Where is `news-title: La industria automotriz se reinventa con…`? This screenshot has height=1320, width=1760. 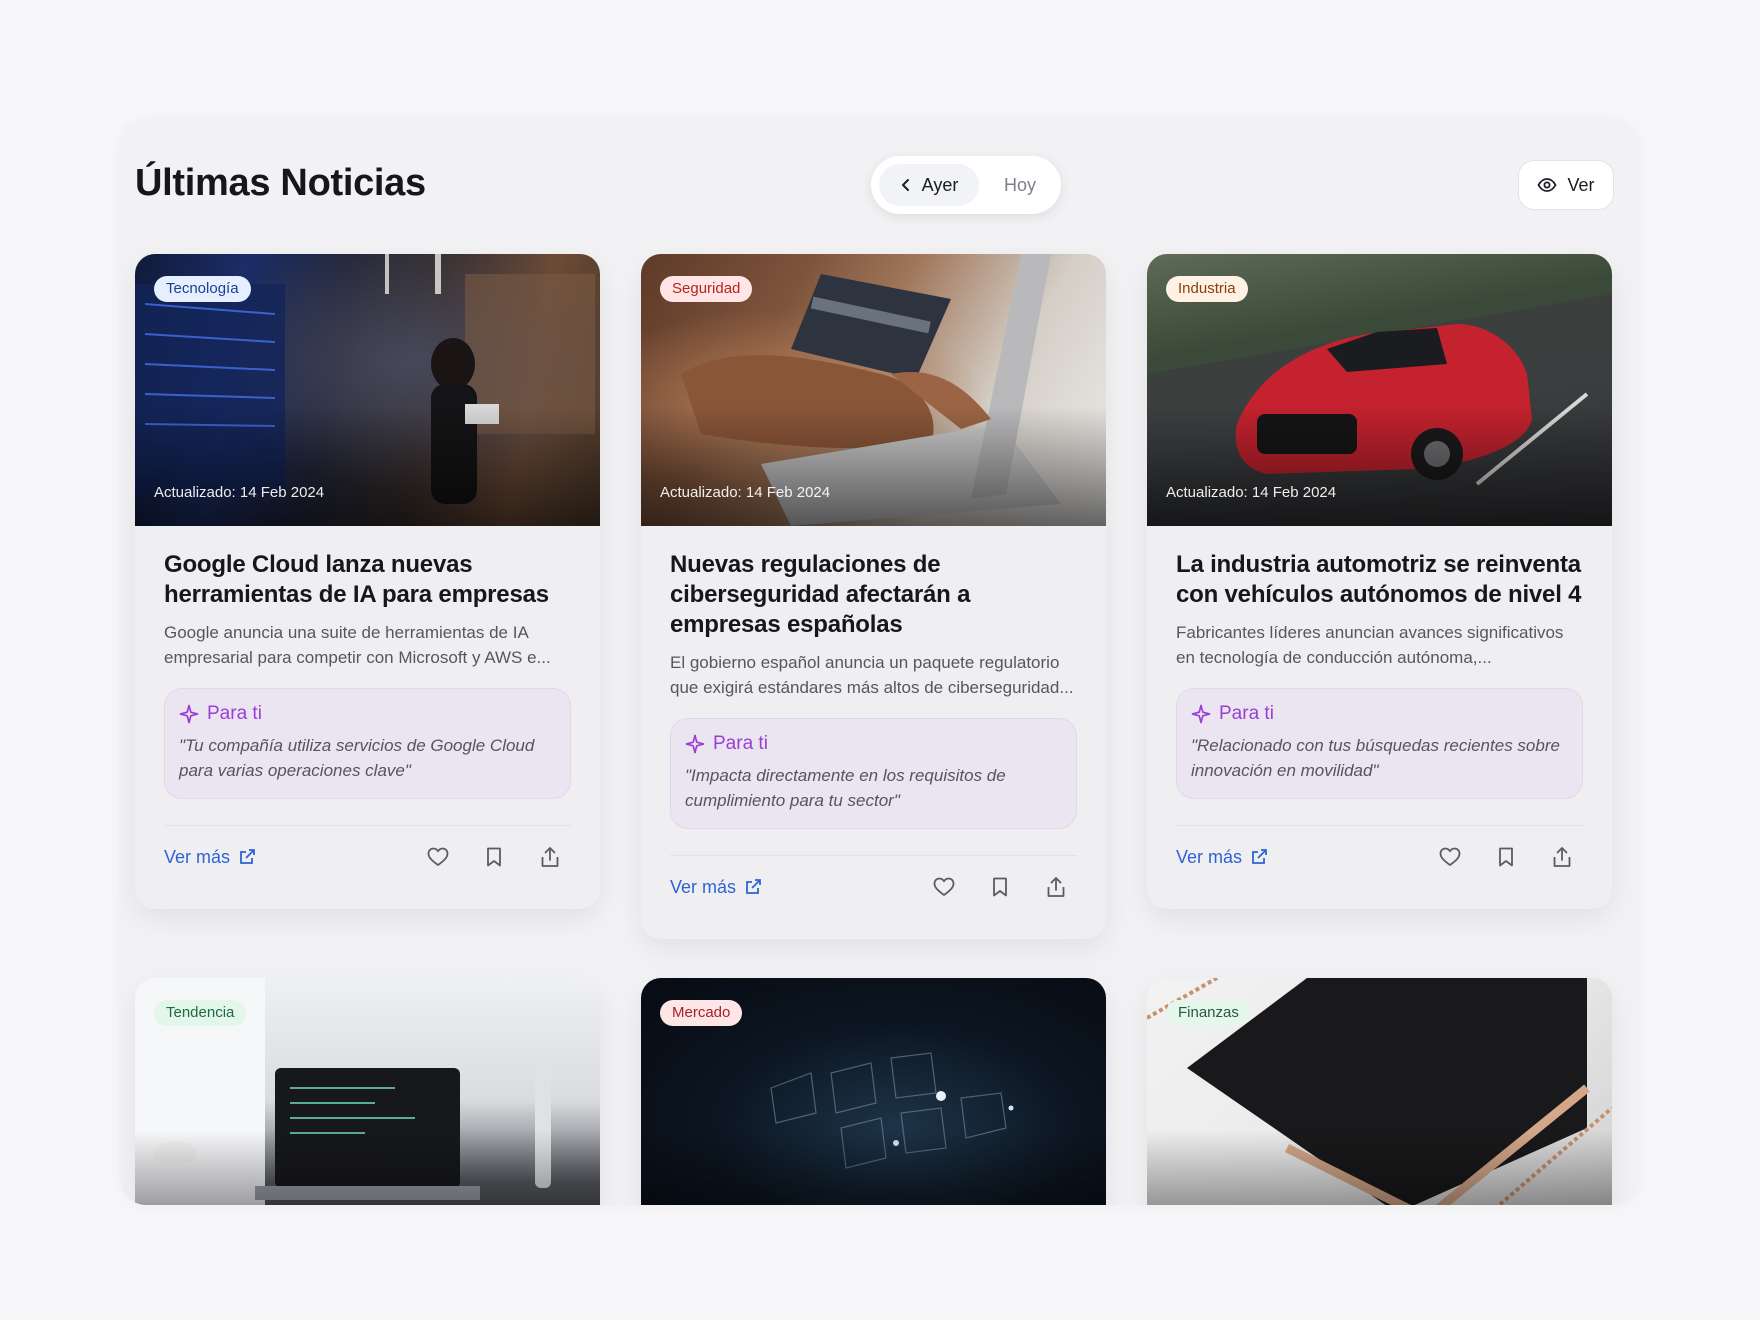 news-title: La industria automotriz se reinventa con… is located at coordinates (1379, 579).